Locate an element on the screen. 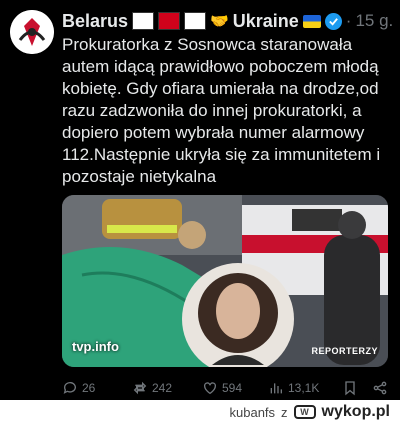  handshake-icon: 🤝 is located at coordinates (219, 21).